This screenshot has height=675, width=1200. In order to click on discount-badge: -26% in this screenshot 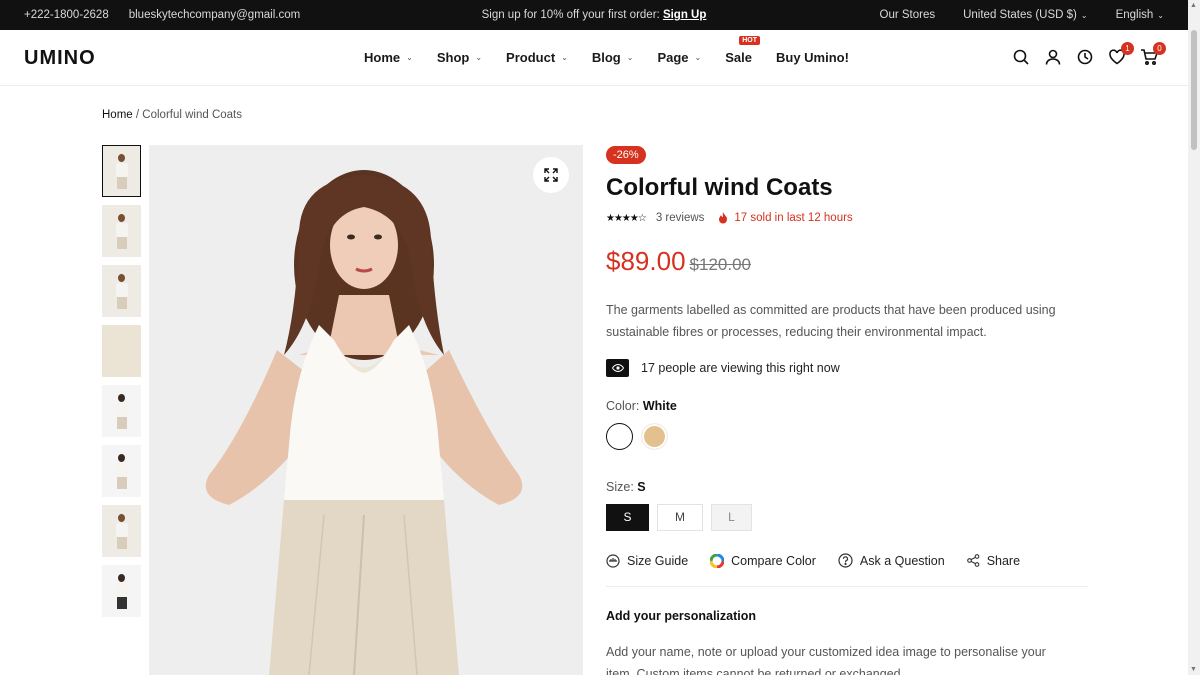, I will do `click(626, 155)`.